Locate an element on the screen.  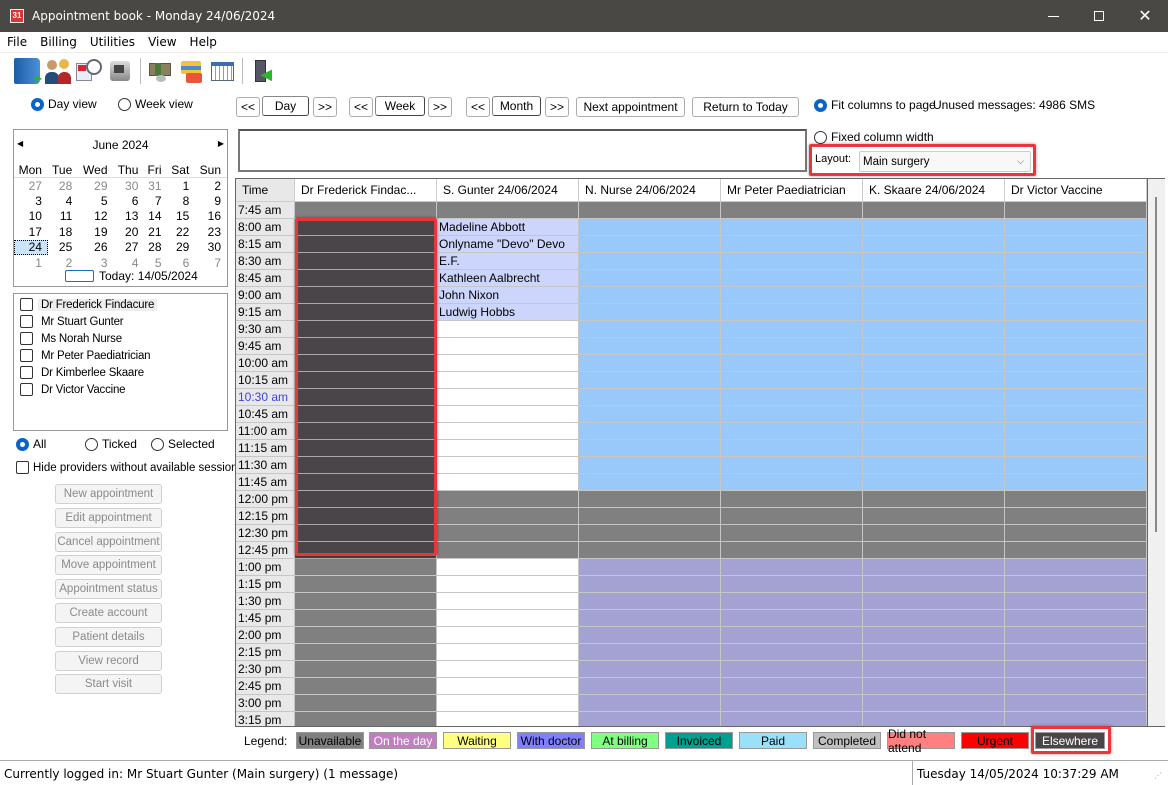
calendar-day: 2 is located at coordinates (211, 186).